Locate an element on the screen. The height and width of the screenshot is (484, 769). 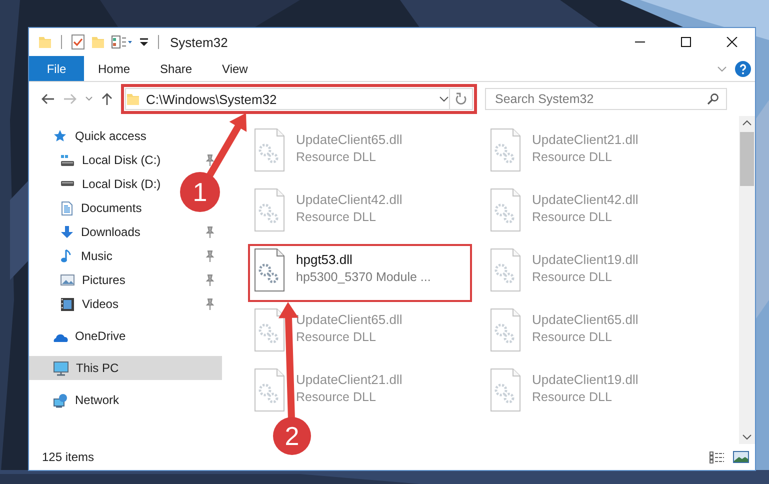
monitor-icon is located at coordinates (61, 368).